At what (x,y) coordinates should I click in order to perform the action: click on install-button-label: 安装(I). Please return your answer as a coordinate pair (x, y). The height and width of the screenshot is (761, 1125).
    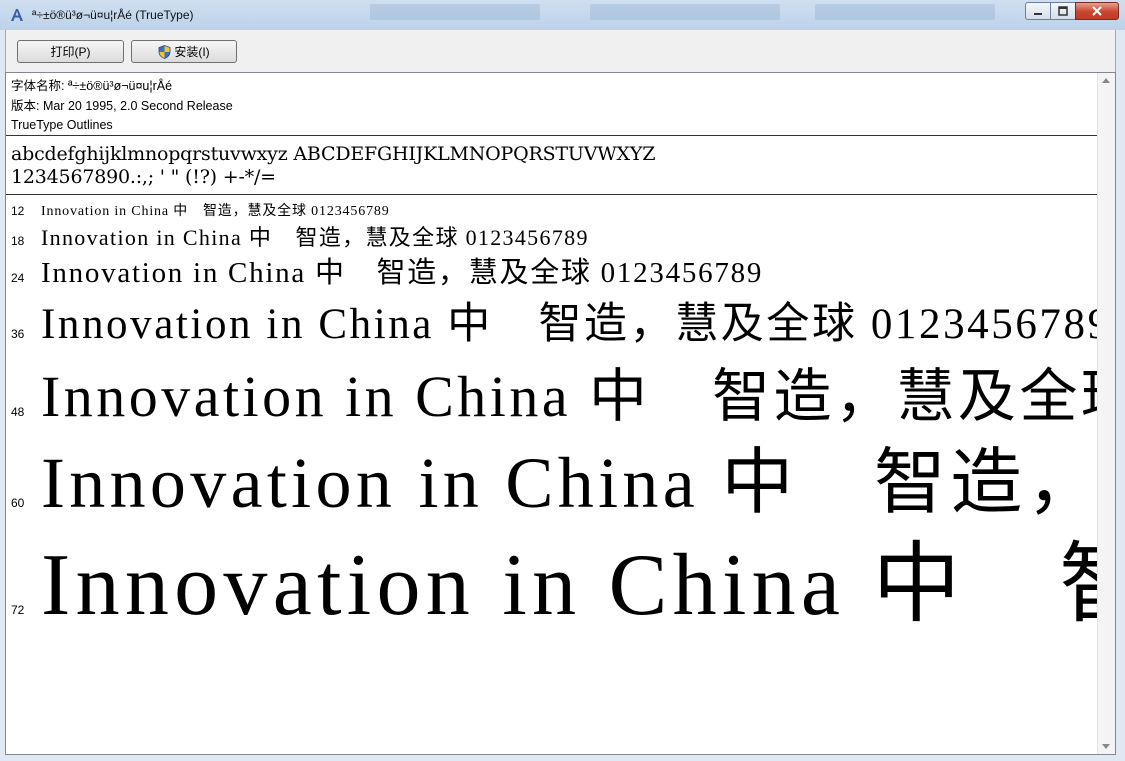
    Looking at the image, I should click on (192, 52).